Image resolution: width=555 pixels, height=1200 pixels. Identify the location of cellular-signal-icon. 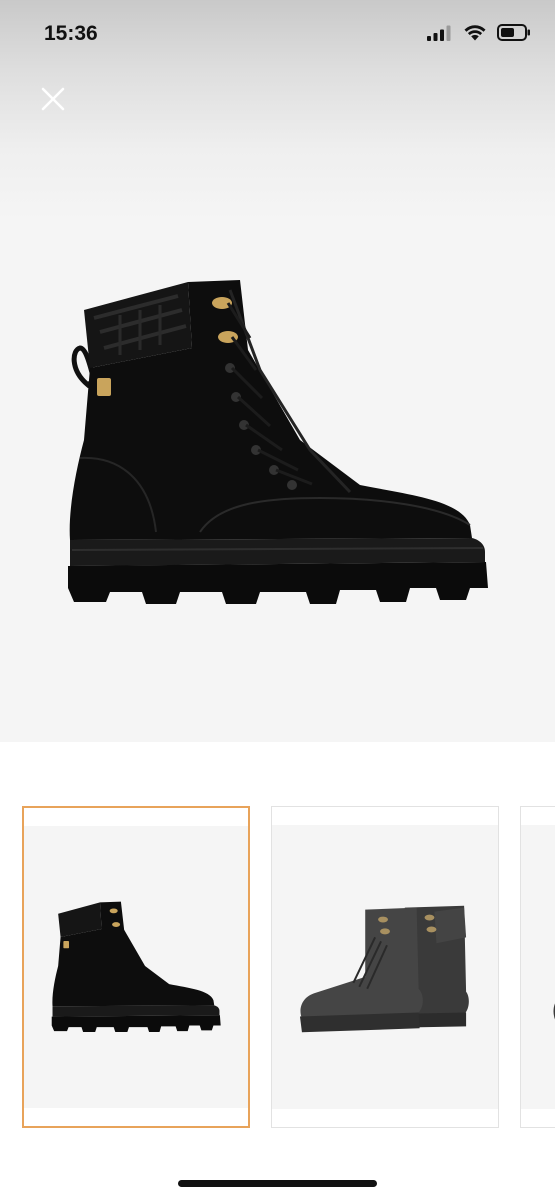
(440, 35).